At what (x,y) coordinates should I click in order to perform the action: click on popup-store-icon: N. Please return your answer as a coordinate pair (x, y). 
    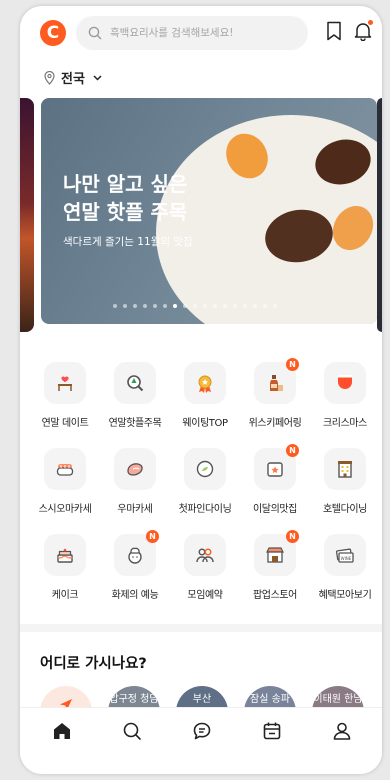
    Looking at the image, I should click on (276, 553).